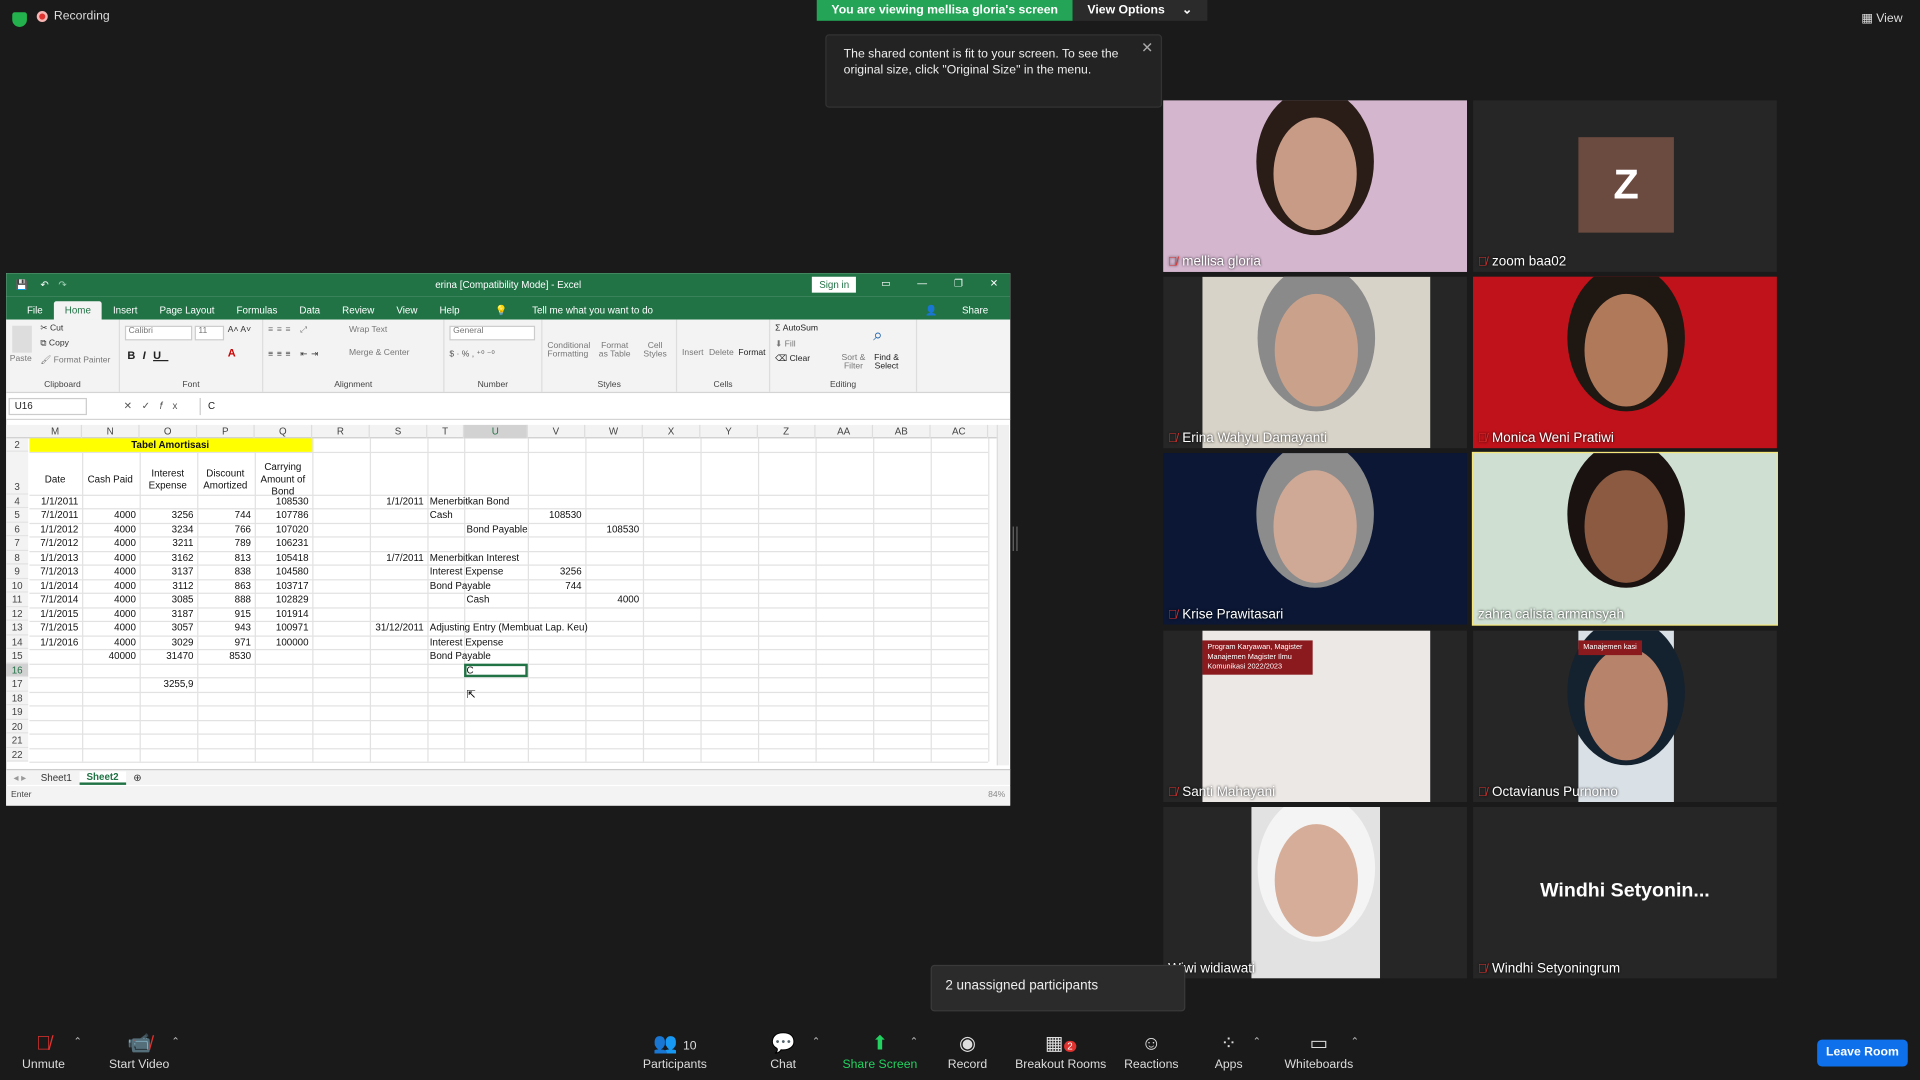 The width and height of the screenshot is (1920, 1080). I want to click on table-cell: 101914, so click(284, 613).